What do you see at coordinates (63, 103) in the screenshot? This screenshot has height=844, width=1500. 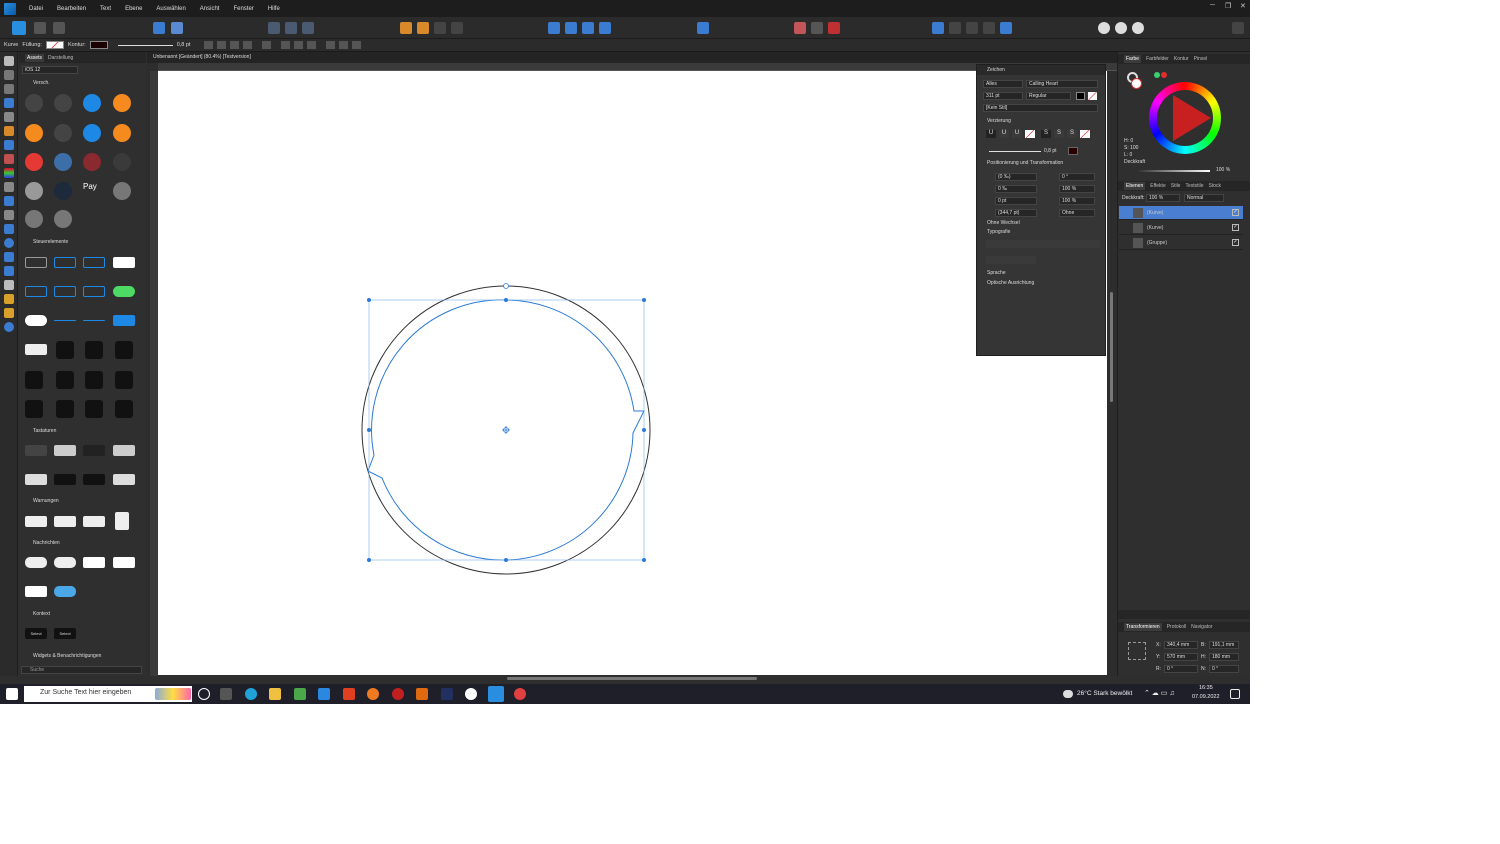 I see `asset-location-icon` at bounding box center [63, 103].